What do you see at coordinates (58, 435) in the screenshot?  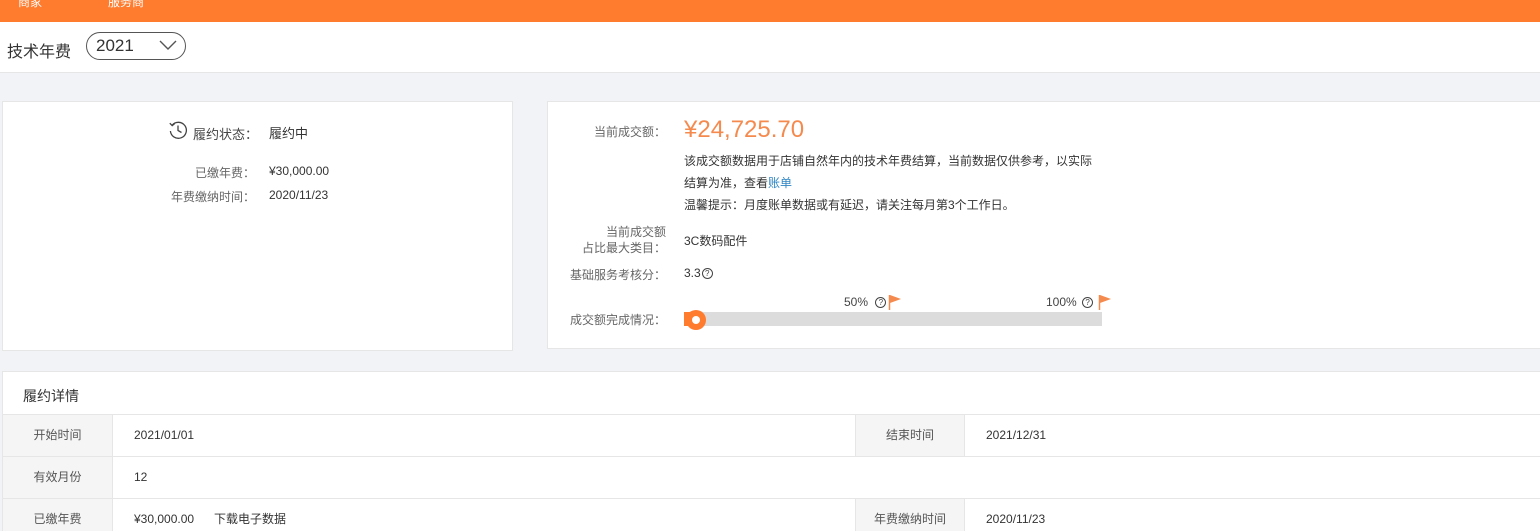 I see `start-time-header: 开始时间` at bounding box center [58, 435].